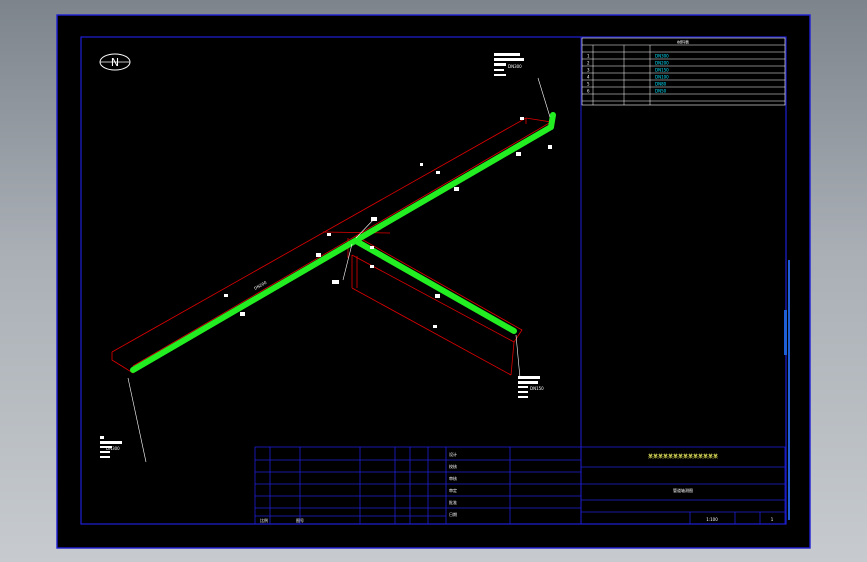  Describe the element at coordinates (683, 457) in the screenshot. I see `project-title: 某某某某某某某某某某某某某某` at that location.